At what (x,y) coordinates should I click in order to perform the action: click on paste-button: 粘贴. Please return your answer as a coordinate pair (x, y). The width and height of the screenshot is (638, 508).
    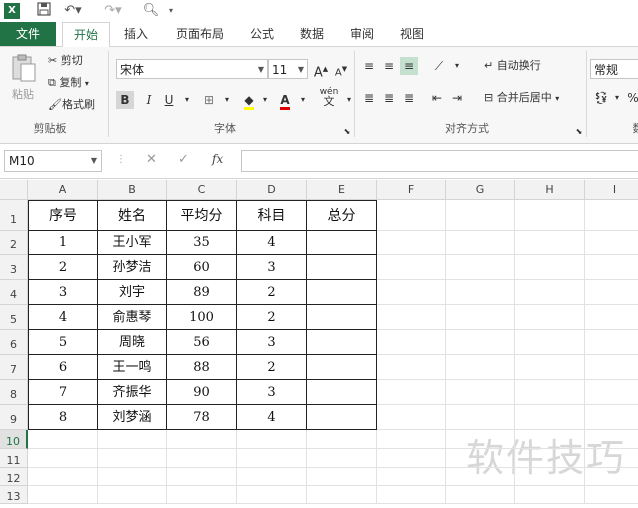
    Looking at the image, I should click on (25, 79).